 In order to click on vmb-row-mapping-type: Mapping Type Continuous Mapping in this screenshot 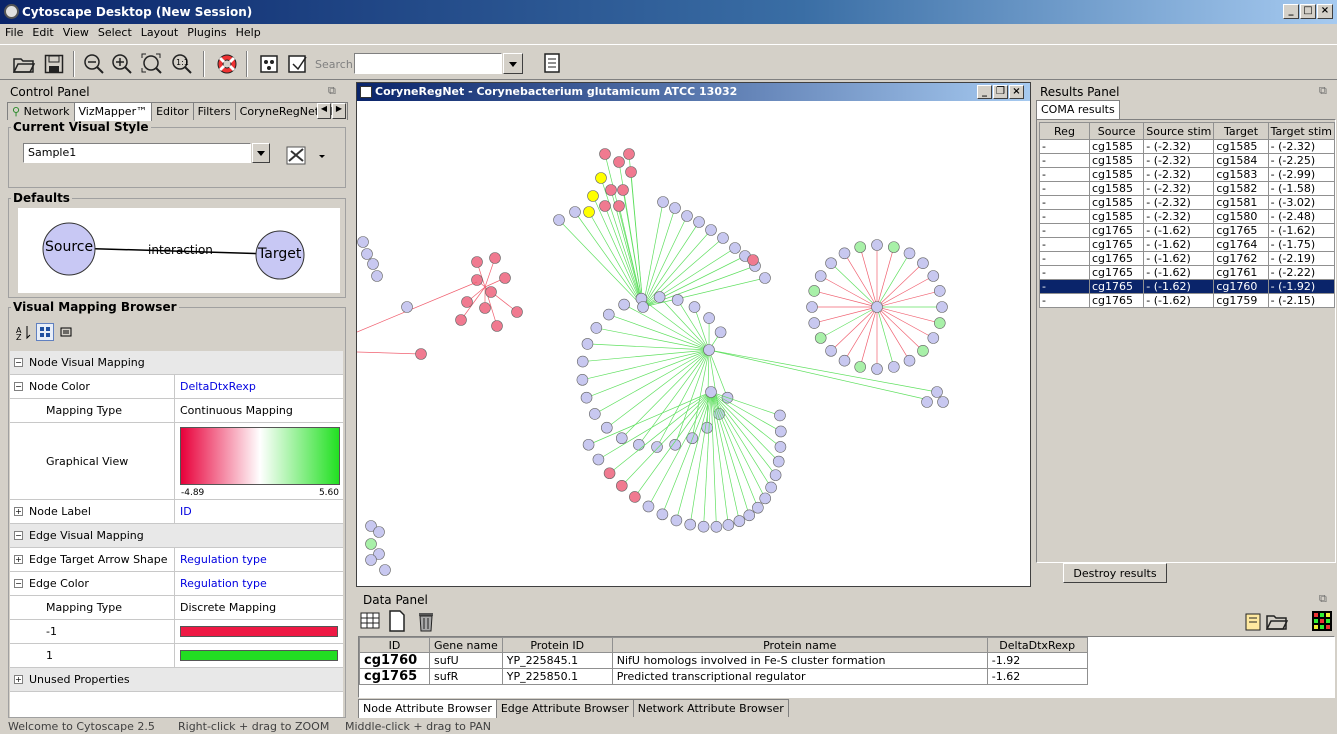, I will do `click(176, 411)`.